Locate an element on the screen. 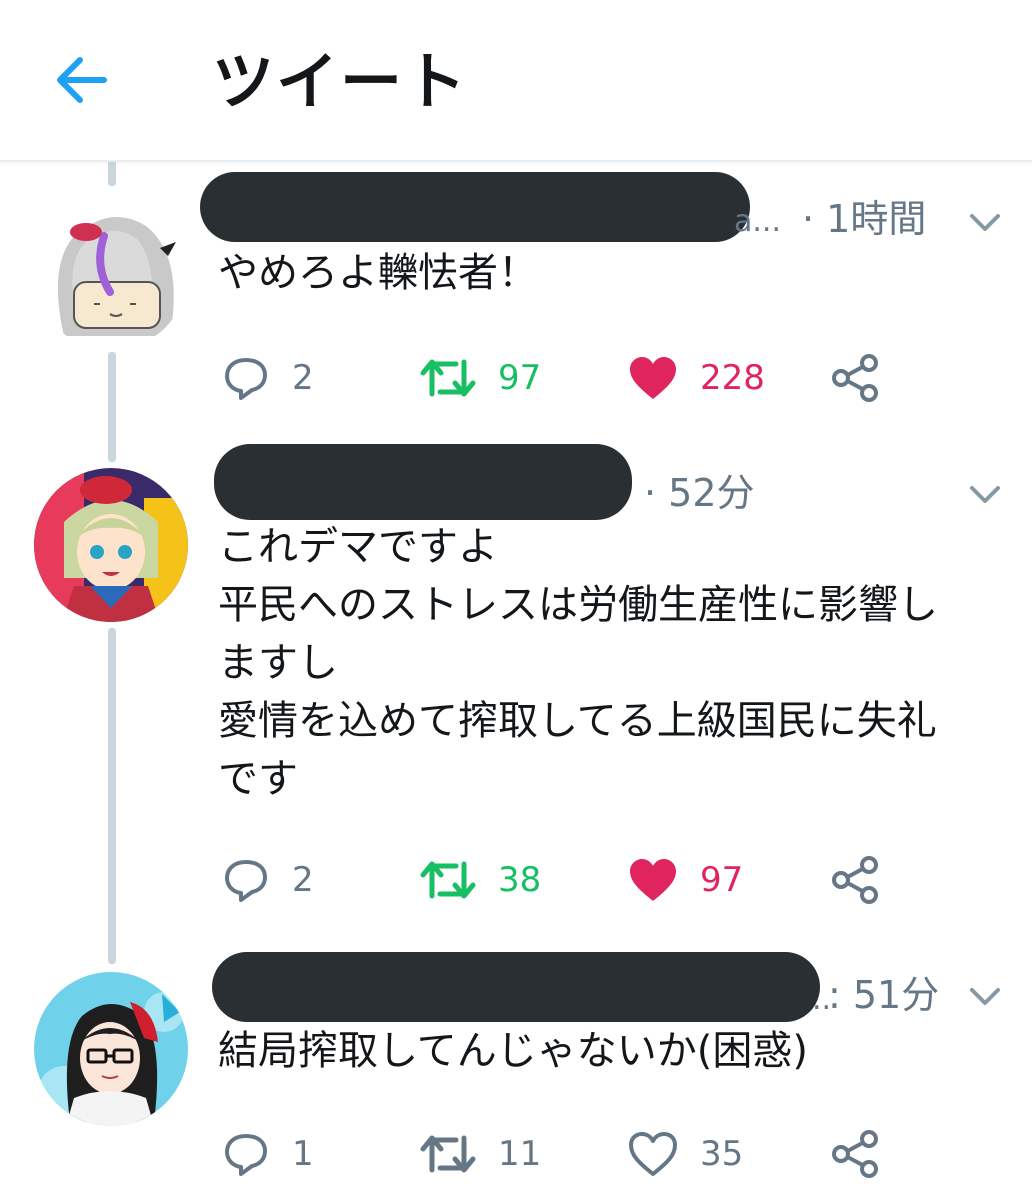  top-bar: ツイート is located at coordinates (516, 81).